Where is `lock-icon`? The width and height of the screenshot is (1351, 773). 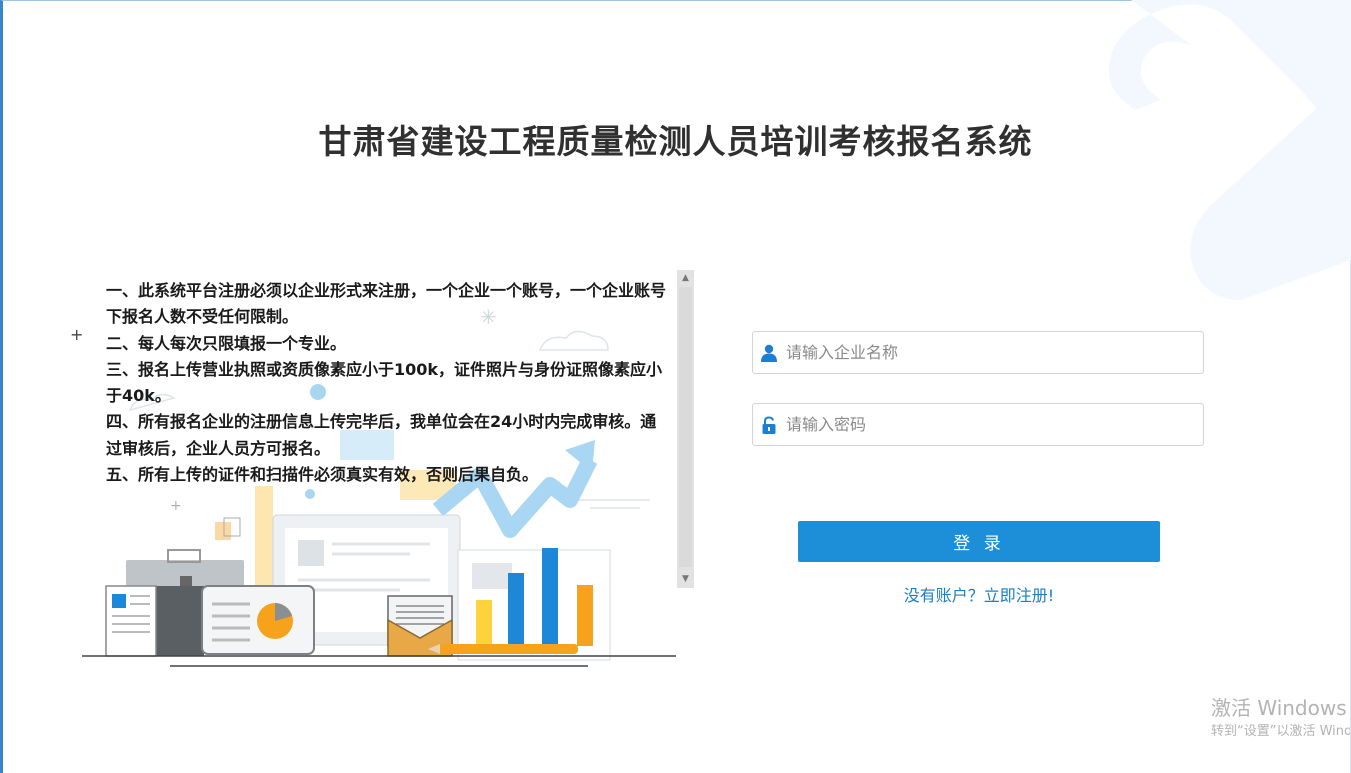
lock-icon is located at coordinates (769, 425).